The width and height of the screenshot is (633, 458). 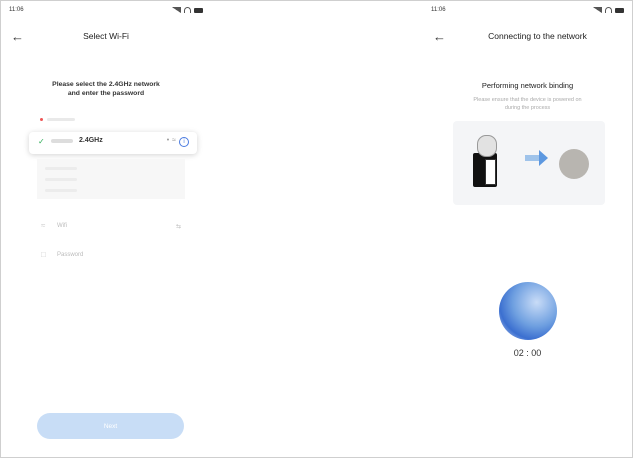 What do you see at coordinates (111, 256) in the screenshot?
I see `password-field: □ Password` at bounding box center [111, 256].